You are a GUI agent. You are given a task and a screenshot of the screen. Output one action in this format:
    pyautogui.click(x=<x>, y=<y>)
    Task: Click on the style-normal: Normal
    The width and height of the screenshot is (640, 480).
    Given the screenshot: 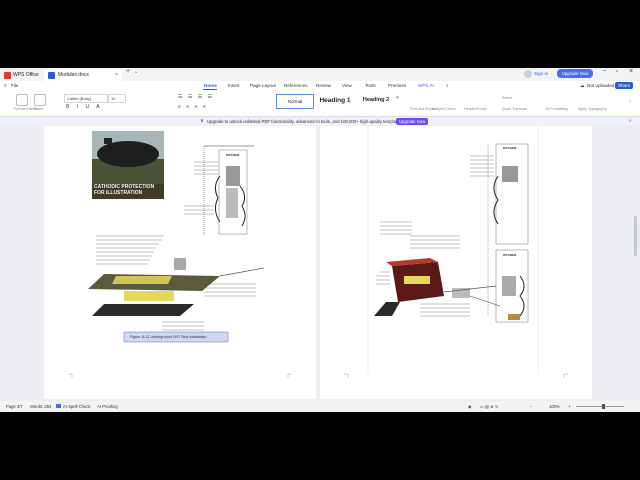 What is the action you would take?
    pyautogui.click(x=295, y=101)
    